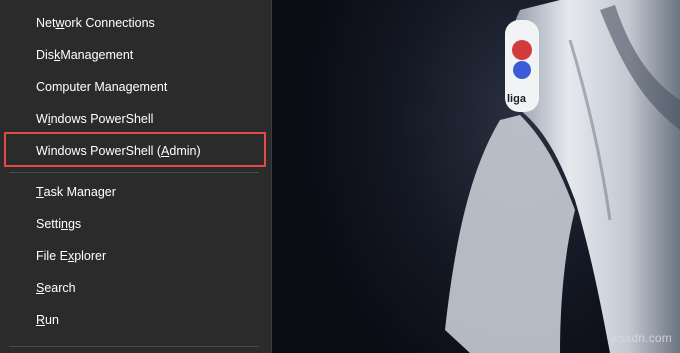 This screenshot has height=353, width=680. What do you see at coordinates (135, 149) in the screenshot?
I see `highlight-box` at bounding box center [135, 149].